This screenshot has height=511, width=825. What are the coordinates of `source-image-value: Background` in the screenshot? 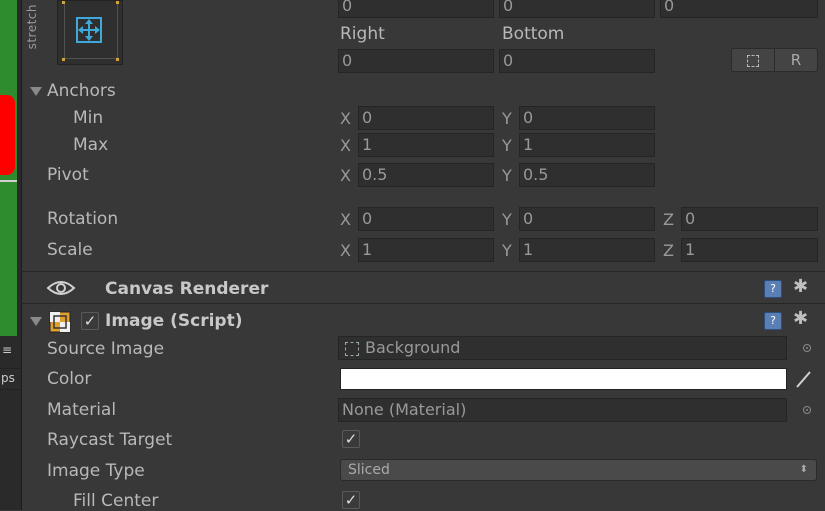 It's located at (413, 347).